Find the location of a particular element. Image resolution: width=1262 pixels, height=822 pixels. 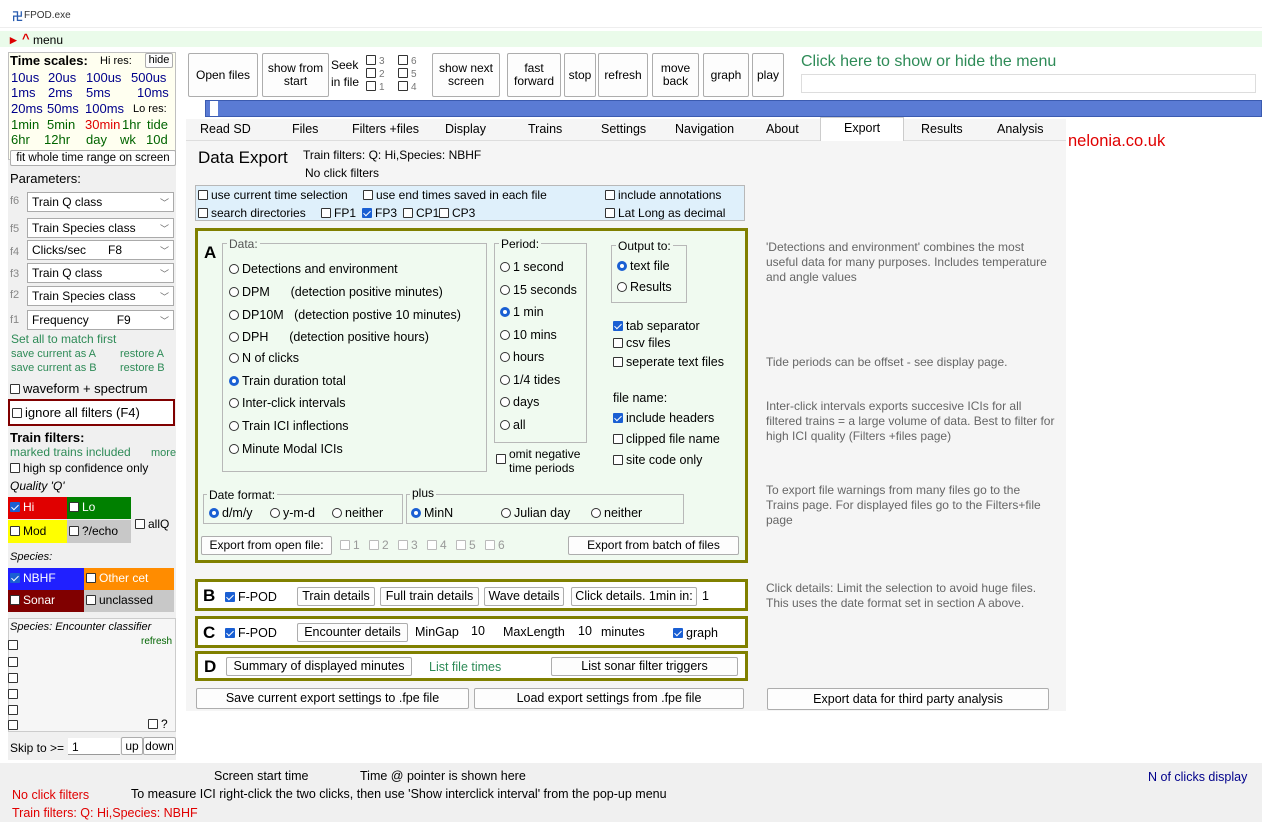

ts-20ms: 20ms is located at coordinates (27, 108).